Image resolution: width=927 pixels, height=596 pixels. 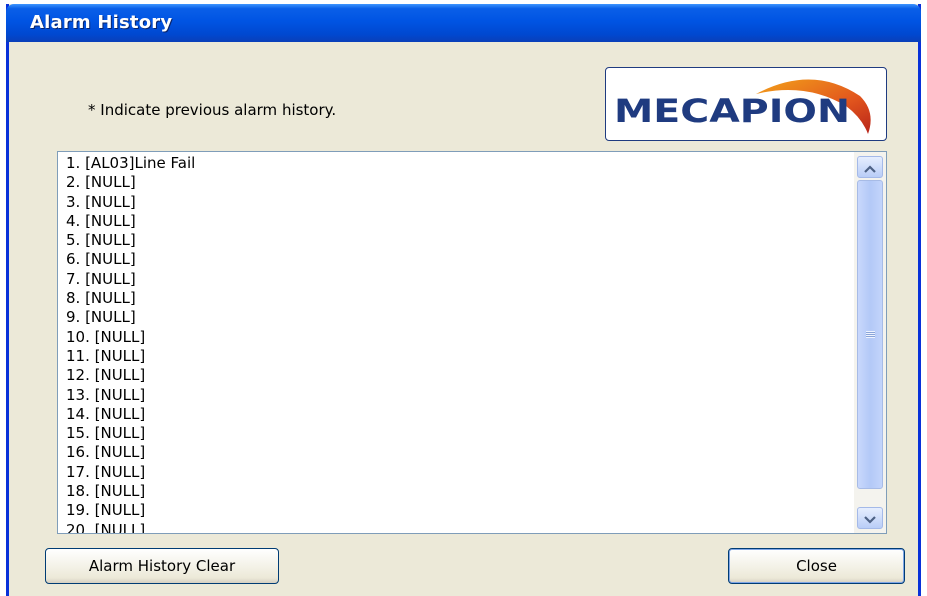 I want to click on close-button-label: Close, so click(x=816, y=566).